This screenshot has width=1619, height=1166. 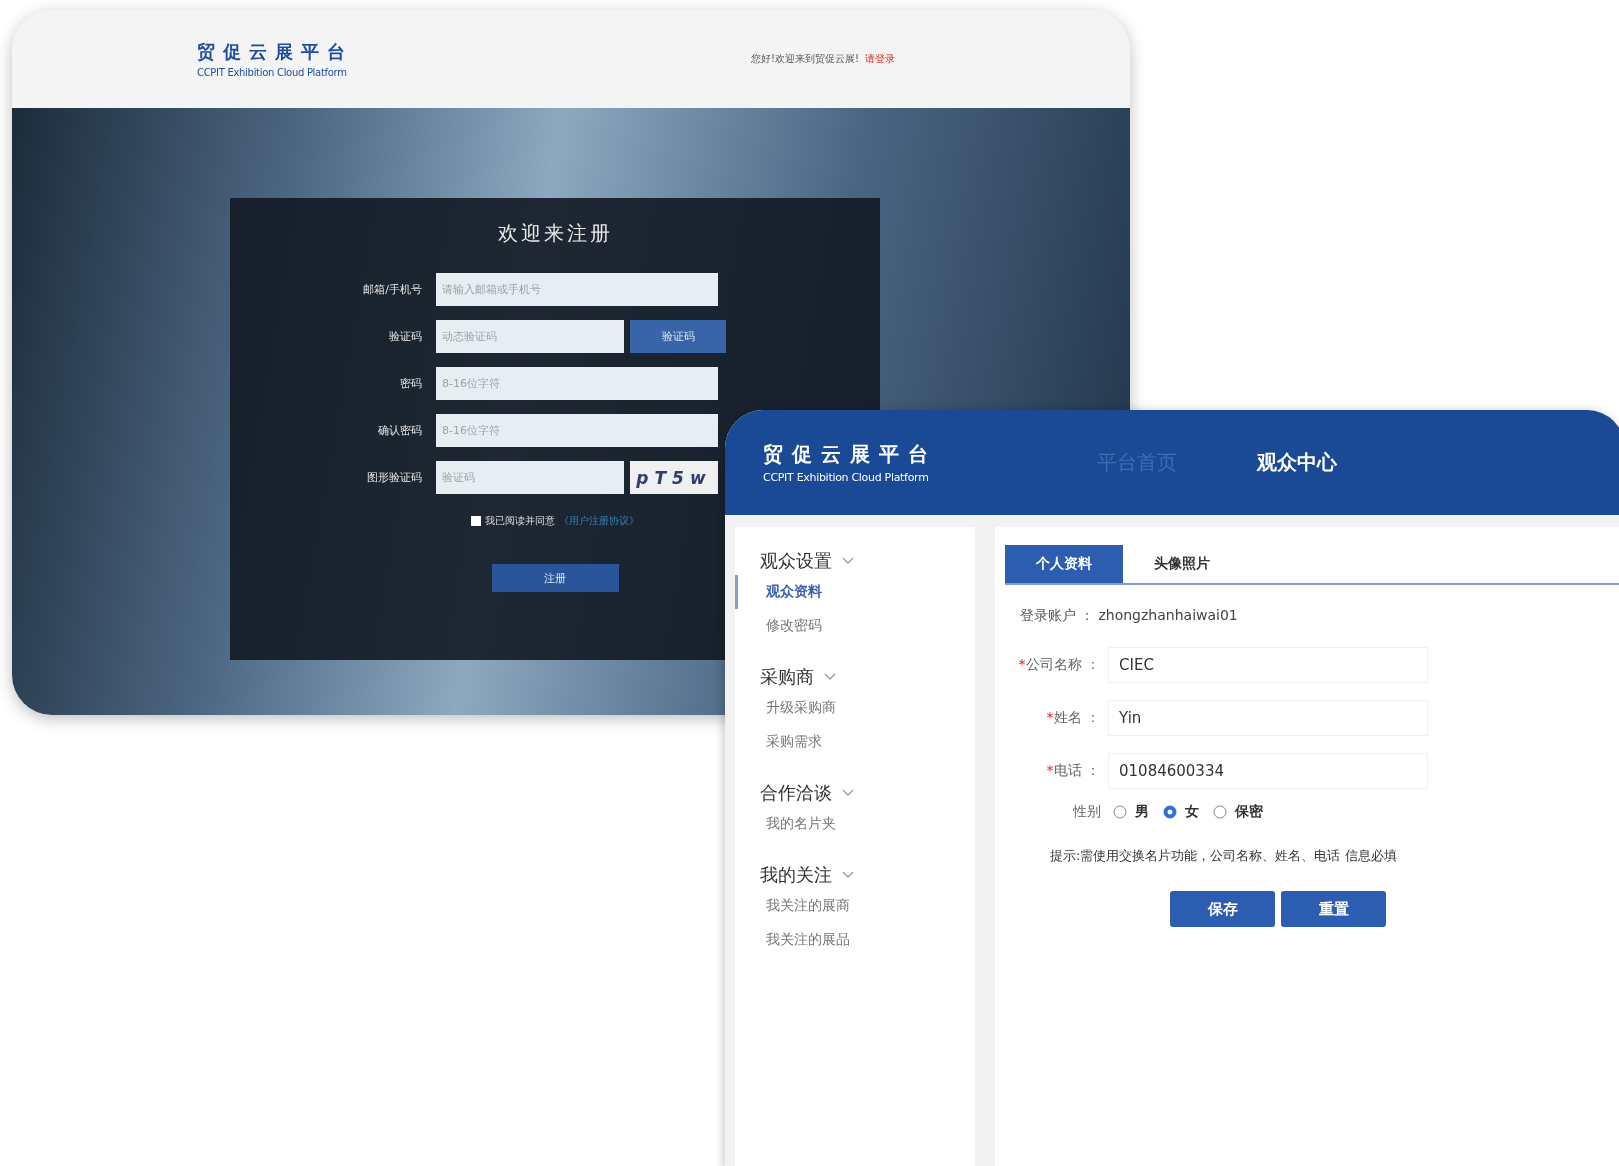 What do you see at coordinates (1087, 812) in the screenshot?
I see `gender-label: 性别` at bounding box center [1087, 812].